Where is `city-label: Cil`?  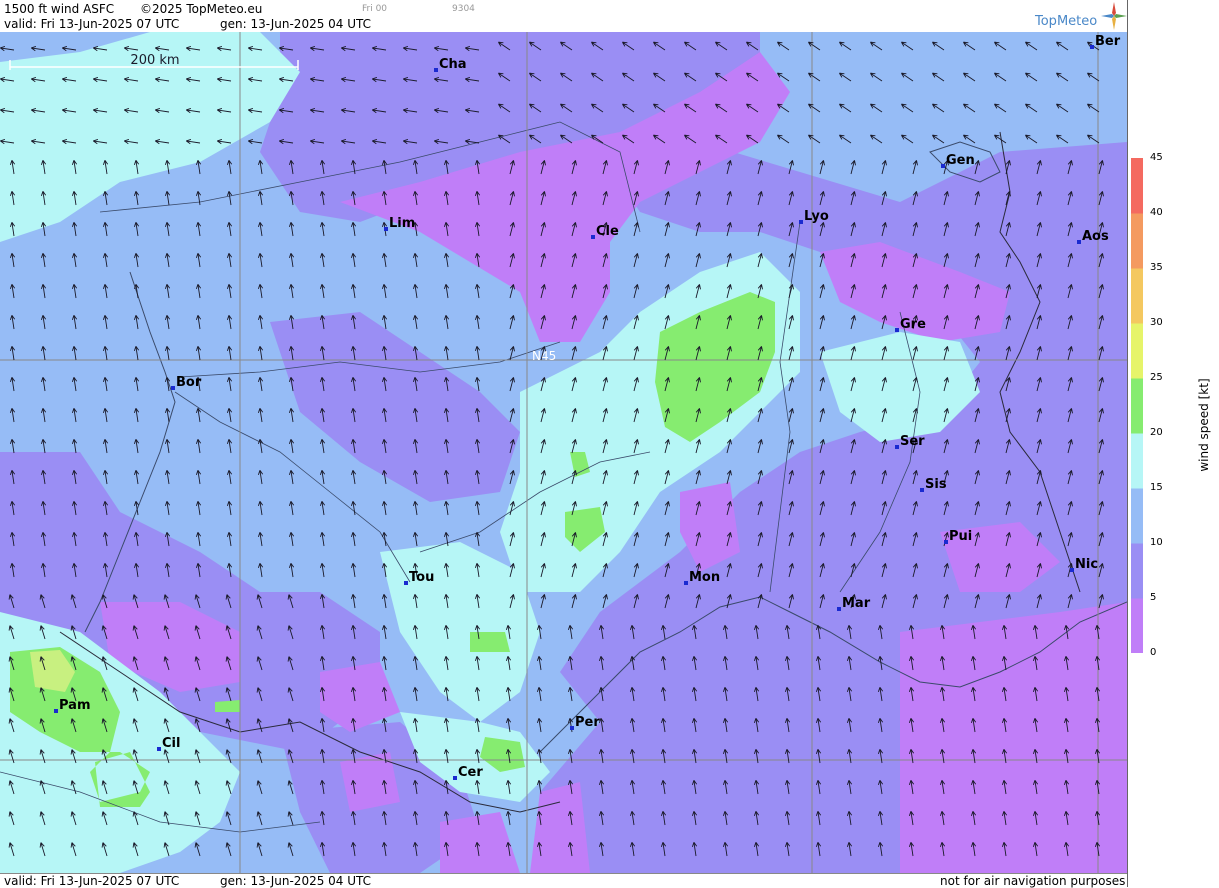 city-label: Cil is located at coordinates (171, 743).